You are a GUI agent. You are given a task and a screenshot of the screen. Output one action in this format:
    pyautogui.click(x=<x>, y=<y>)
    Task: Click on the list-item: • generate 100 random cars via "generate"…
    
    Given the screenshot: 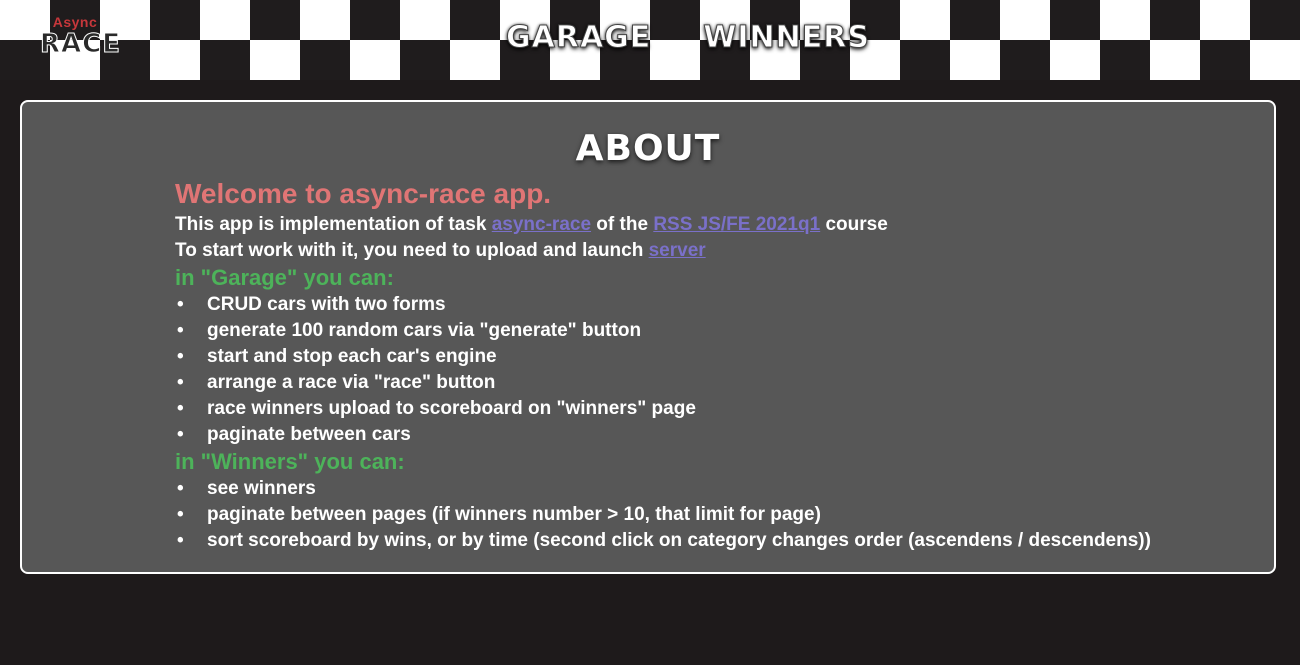 What is the action you would take?
    pyautogui.click(x=715, y=331)
    